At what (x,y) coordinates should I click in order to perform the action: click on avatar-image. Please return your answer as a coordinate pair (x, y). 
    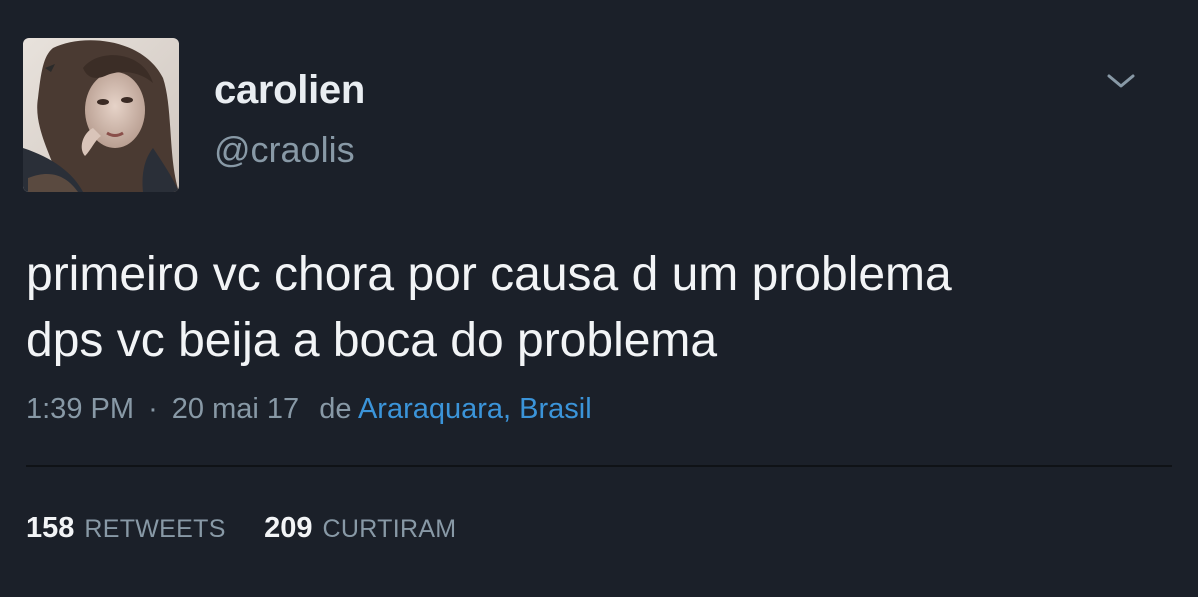
    Looking at the image, I should click on (101, 115).